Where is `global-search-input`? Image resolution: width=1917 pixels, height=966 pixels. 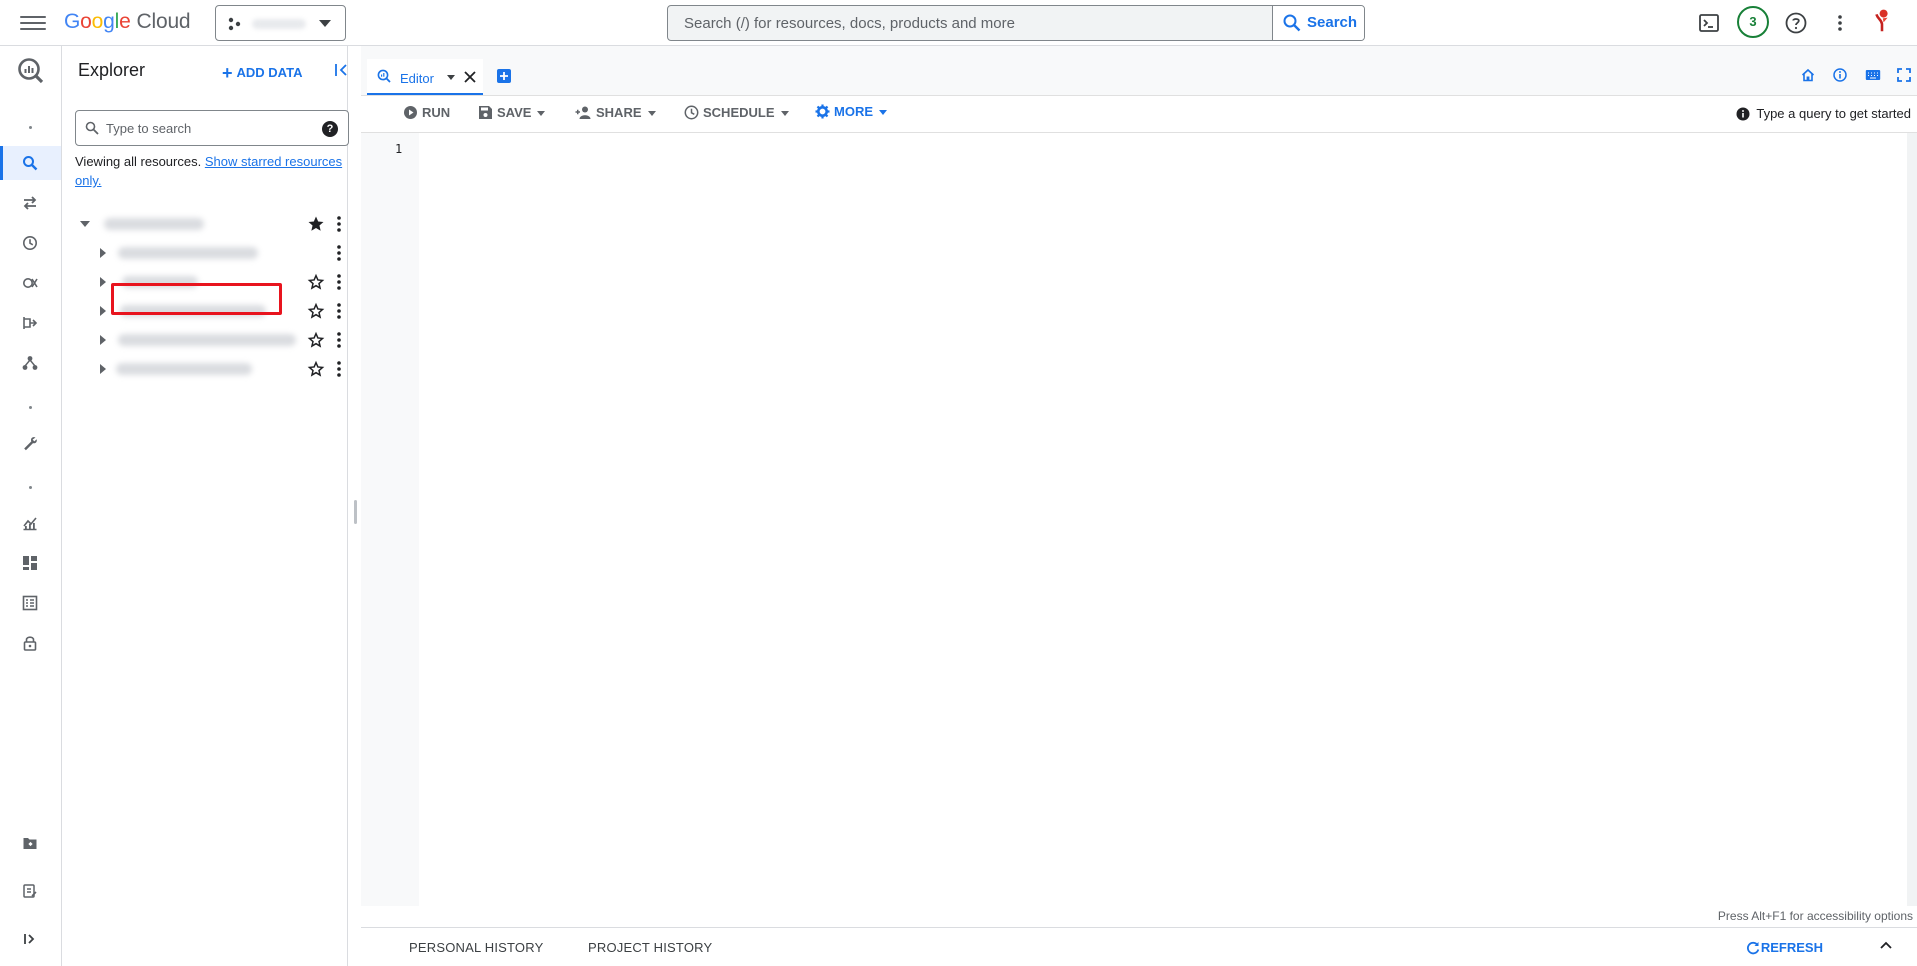 global-search-input is located at coordinates (970, 23).